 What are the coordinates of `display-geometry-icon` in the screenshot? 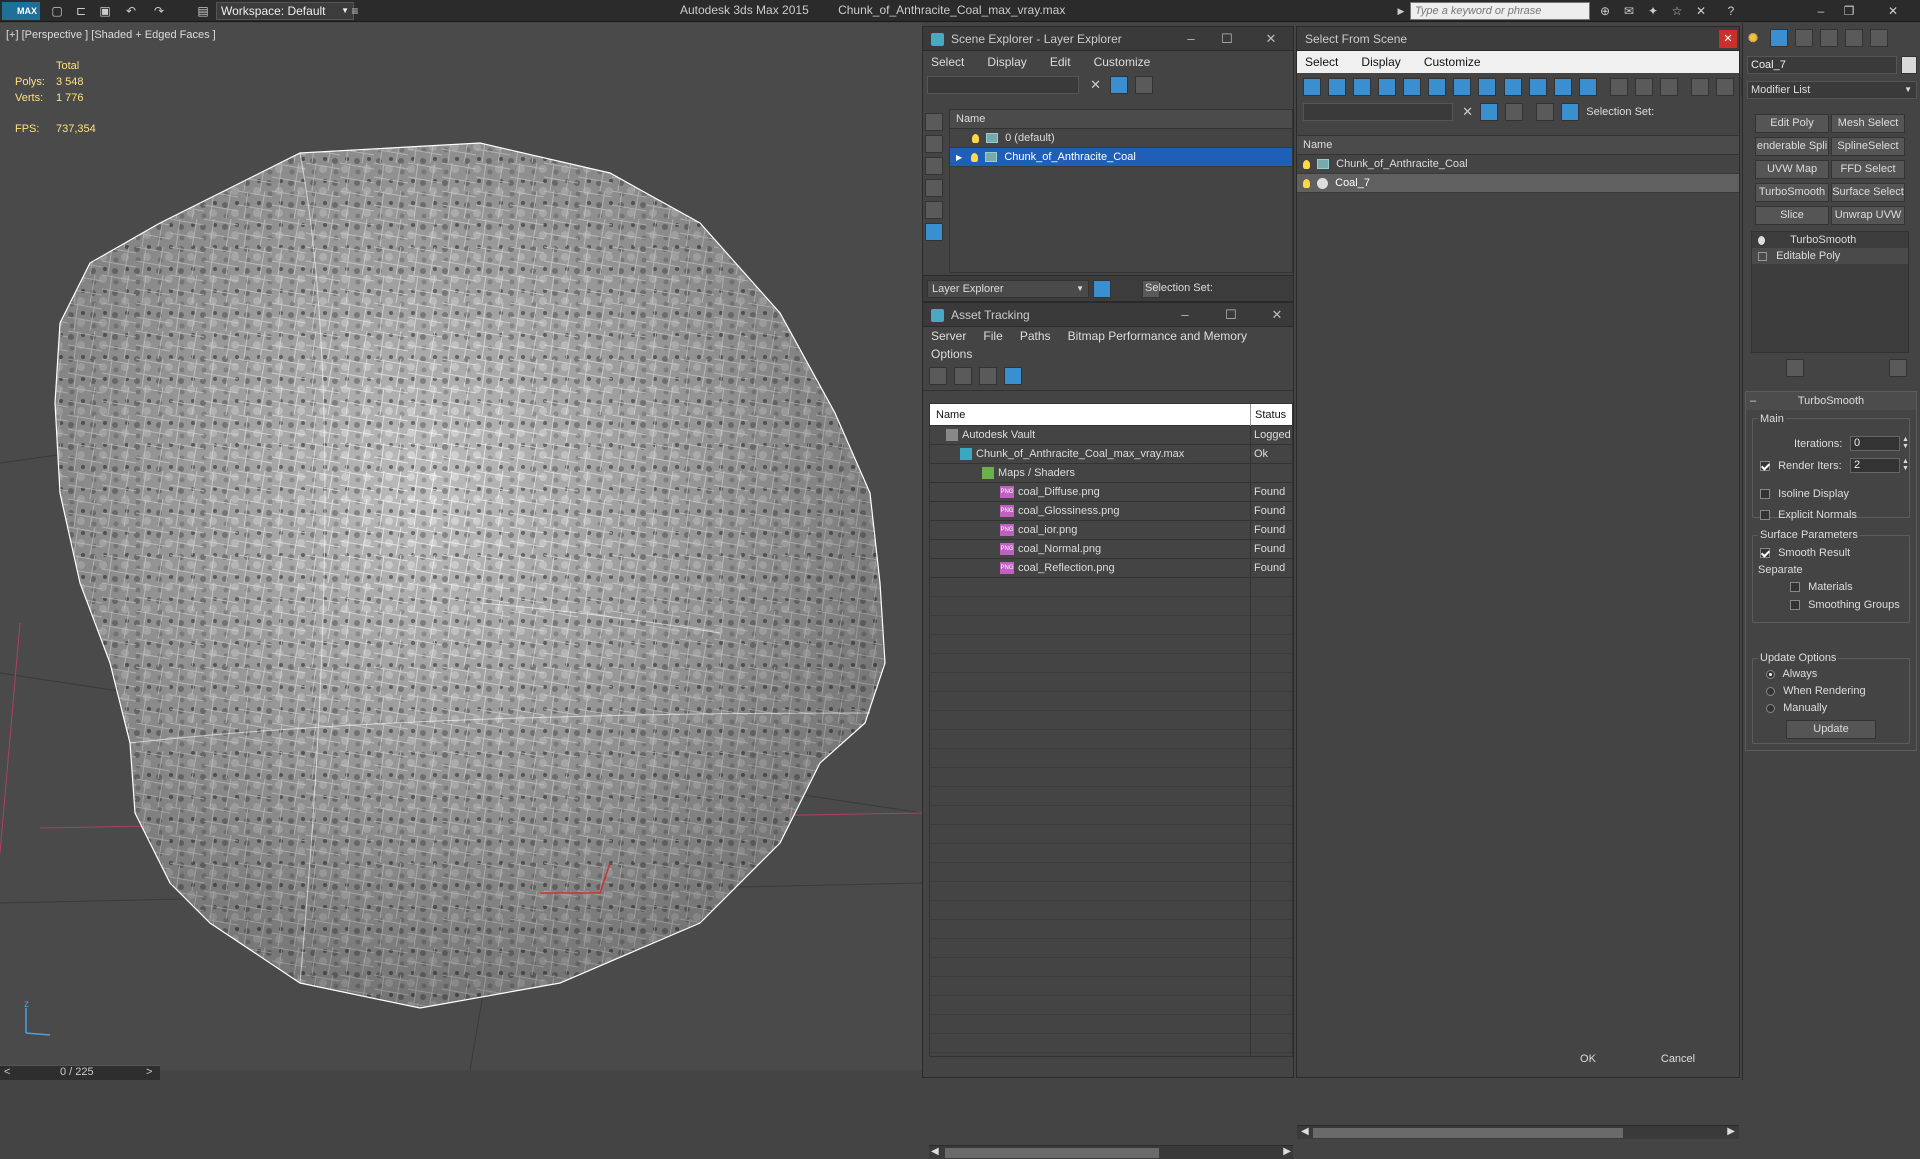 It's located at (934, 122).